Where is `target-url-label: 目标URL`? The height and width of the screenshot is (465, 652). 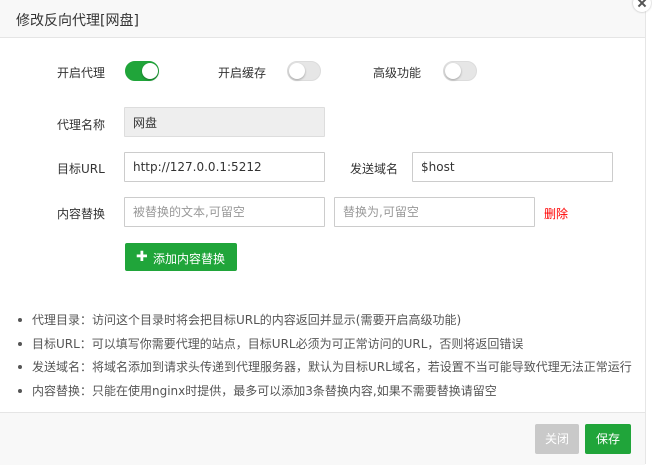 target-url-label: 目标URL is located at coordinates (81, 169).